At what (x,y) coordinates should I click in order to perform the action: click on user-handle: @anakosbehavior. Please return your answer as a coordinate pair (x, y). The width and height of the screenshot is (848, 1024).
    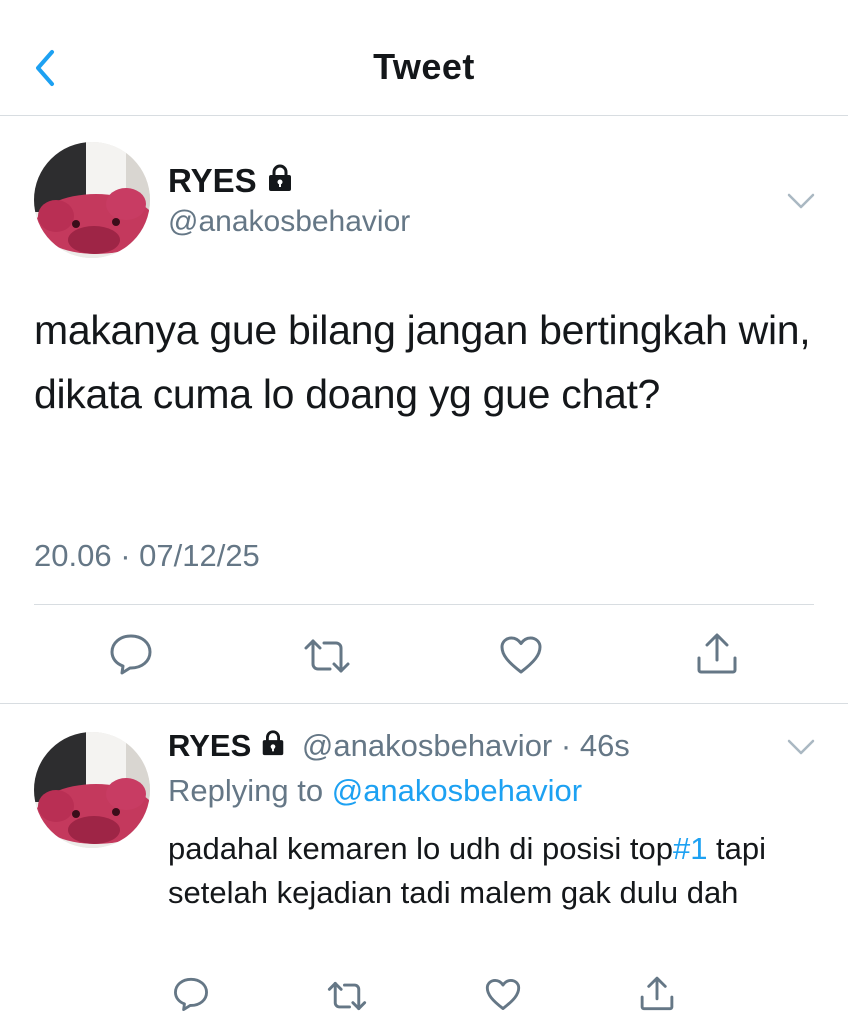
    Looking at the image, I should click on (289, 222).